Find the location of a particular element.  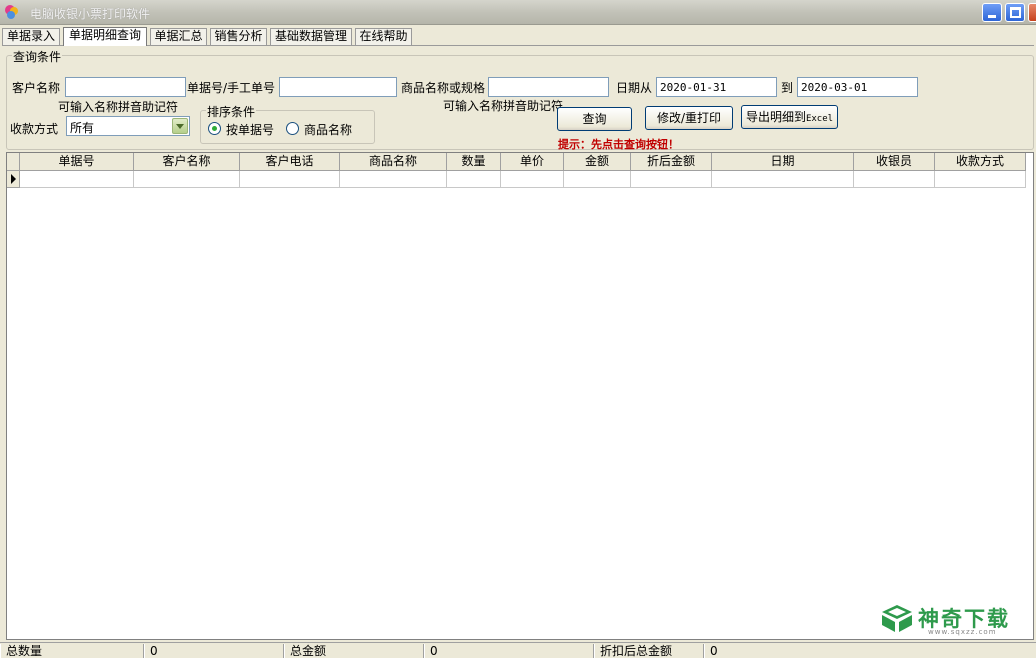

total-amount-value: 0 is located at coordinates (509, 651).